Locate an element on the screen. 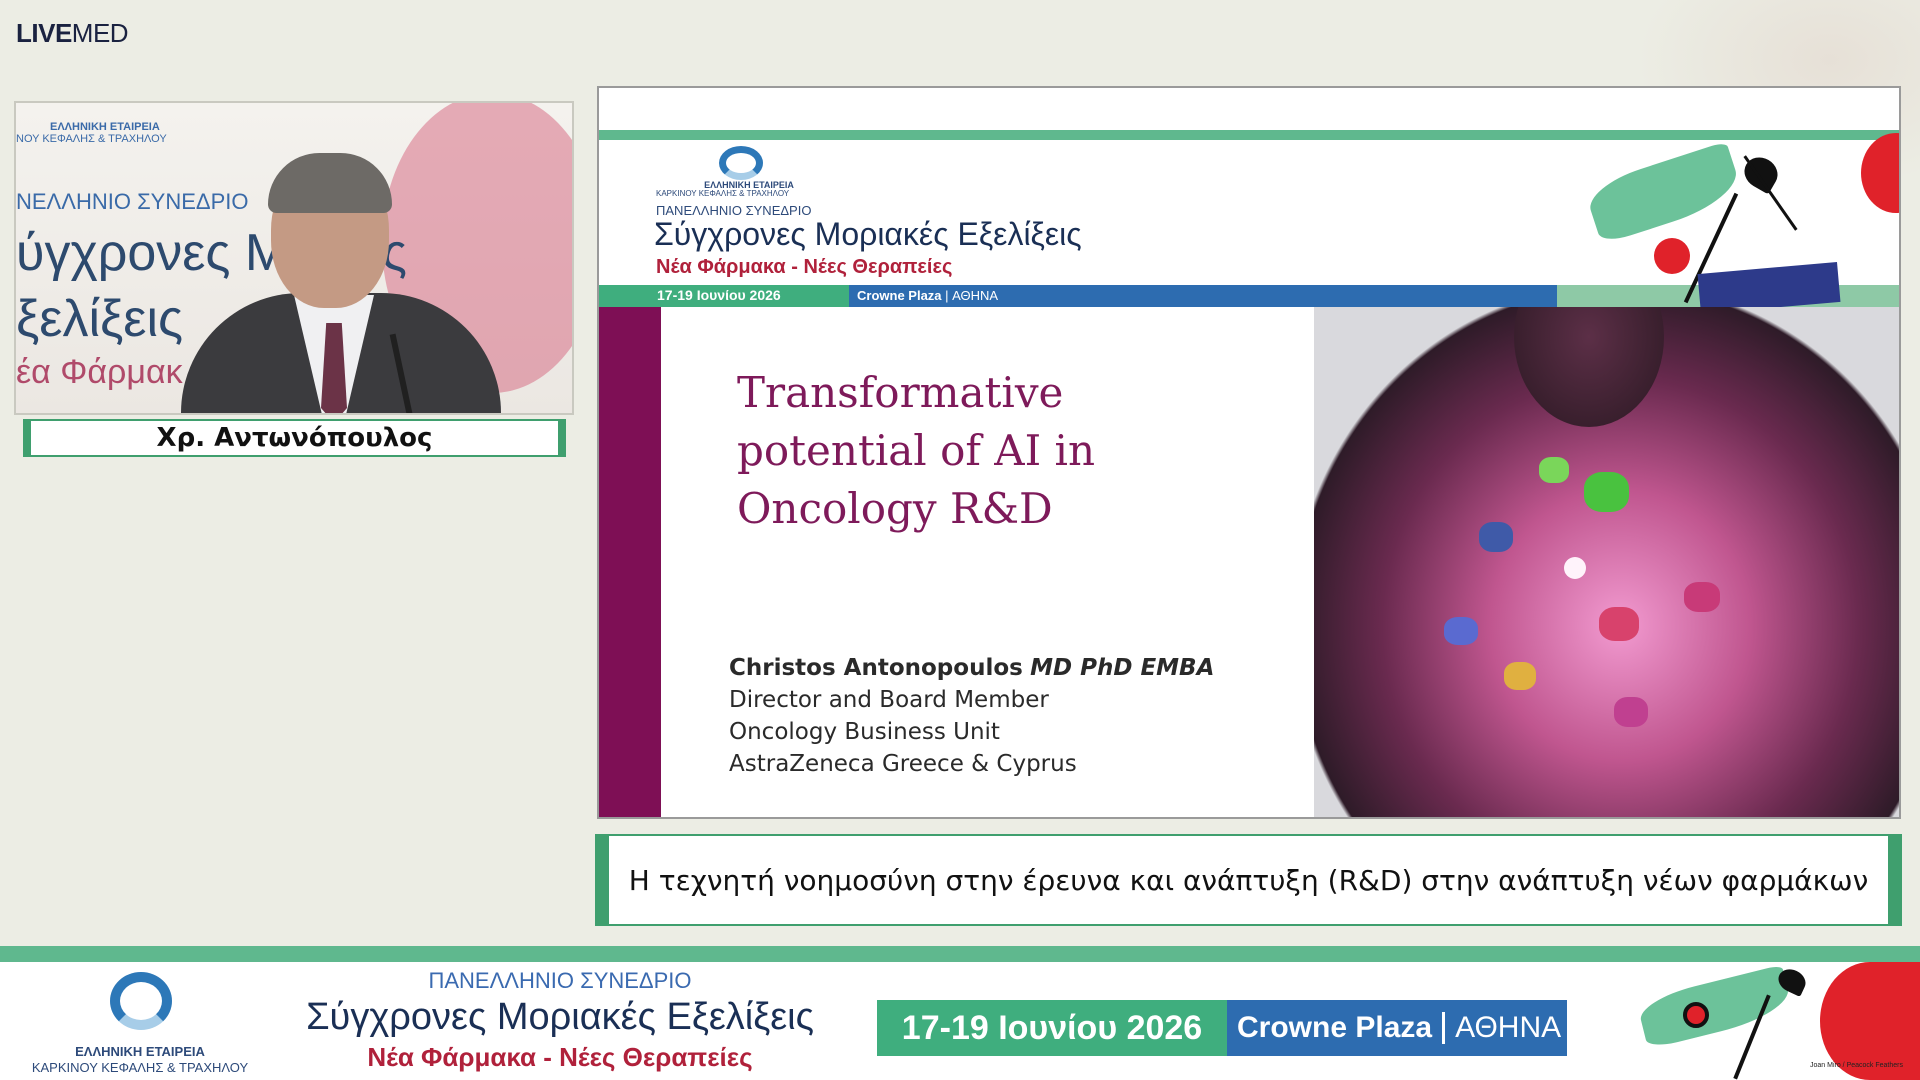 This screenshot has width=1920, height=1080. footer-conference-title: Σύγχρονες Μοριακές Εξελίξεις is located at coordinates (560, 1017).